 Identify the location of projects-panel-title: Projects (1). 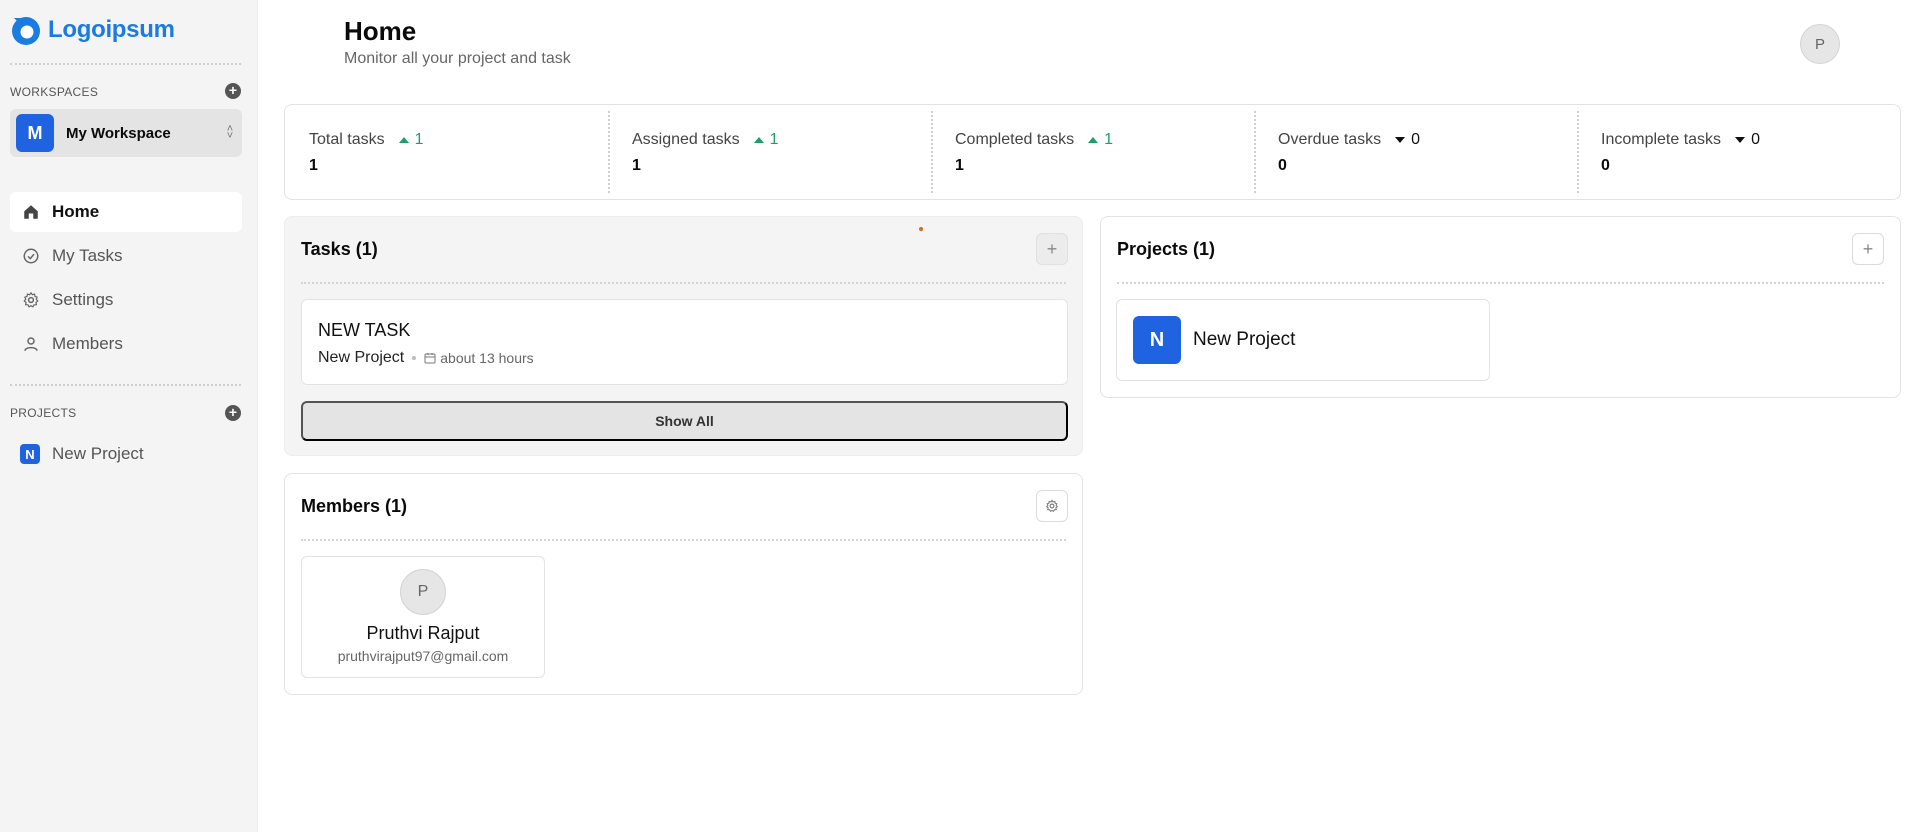
(1166, 249).